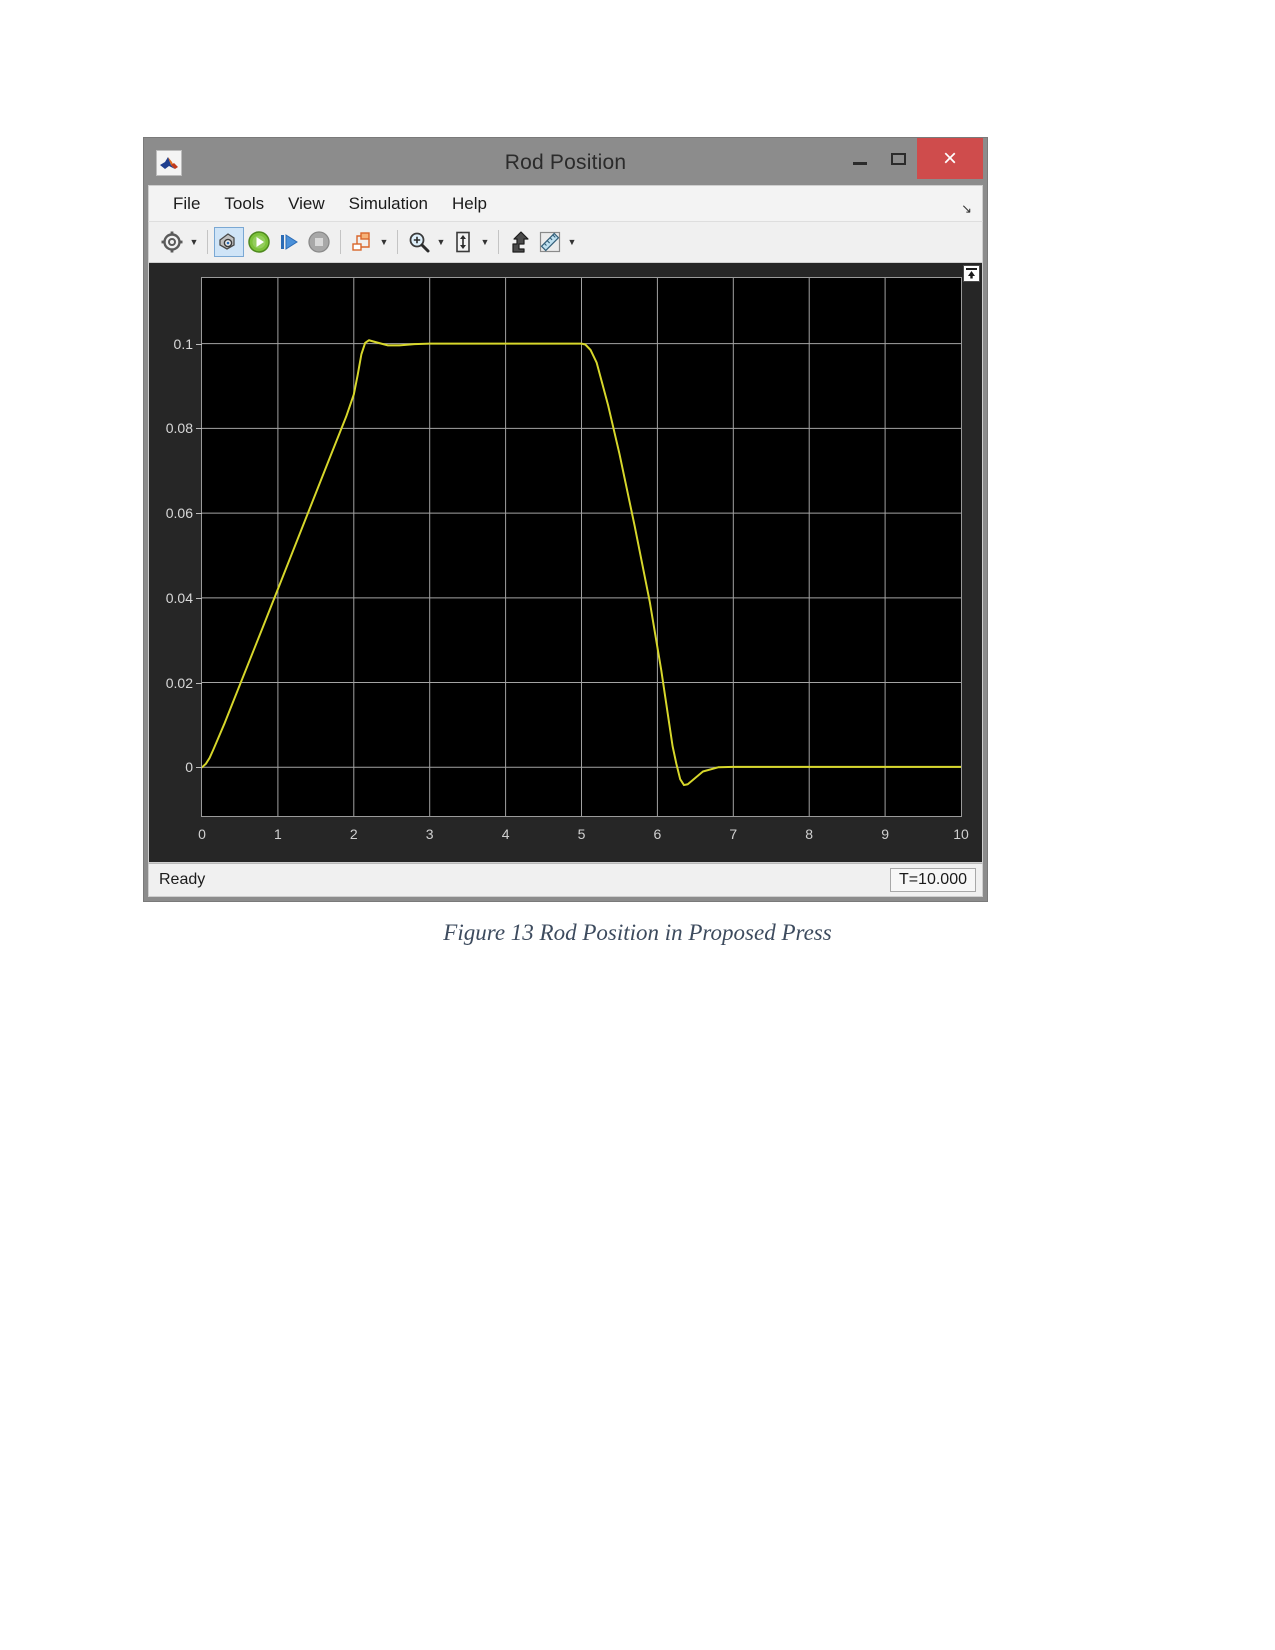 Image resolution: width=1275 pixels, height=1650 pixels. I want to click on gear-icon, so click(172, 242).